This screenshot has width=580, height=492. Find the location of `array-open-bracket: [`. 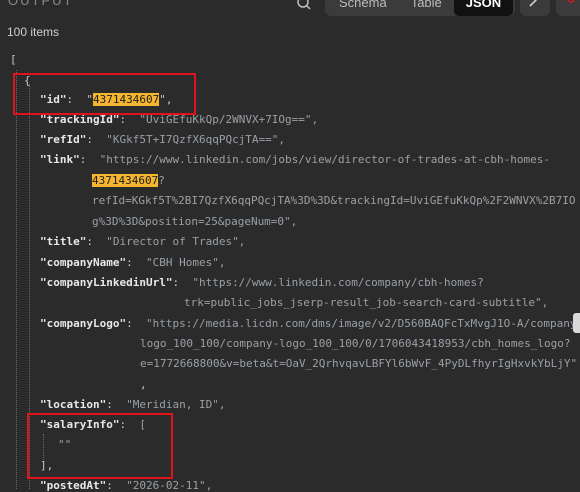

array-open-bracket: [ is located at coordinates (13, 59).